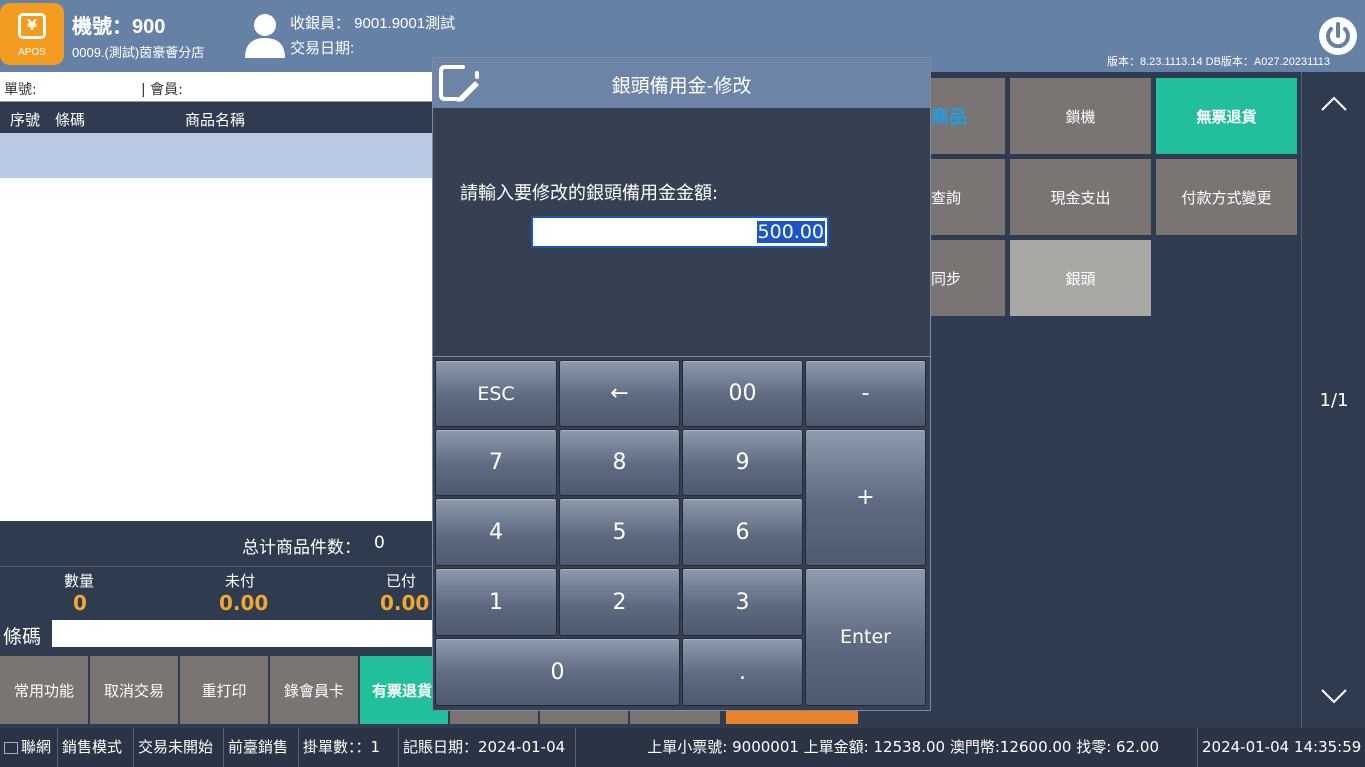 The width and height of the screenshot is (1365, 767). I want to click on chevron-down-icon, so click(1334, 696).